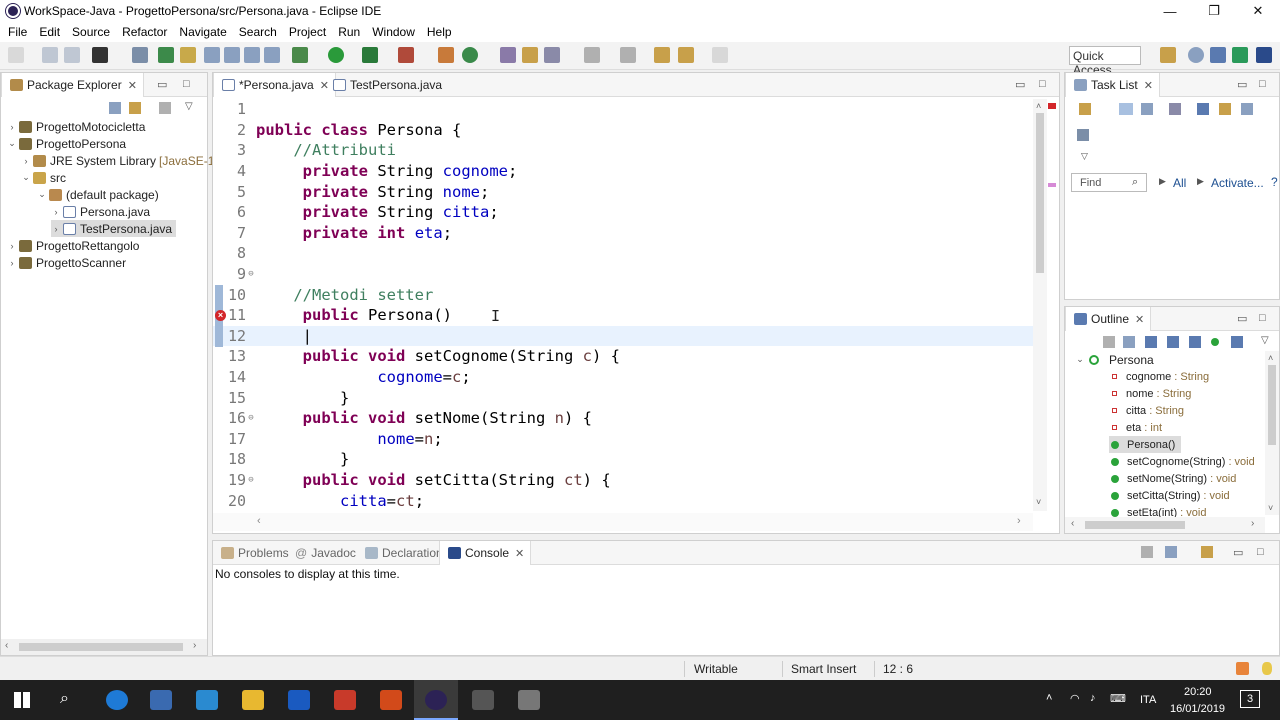 The height and width of the screenshot is (720, 1280). I want to click on focus-icon, so click(1109, 342).